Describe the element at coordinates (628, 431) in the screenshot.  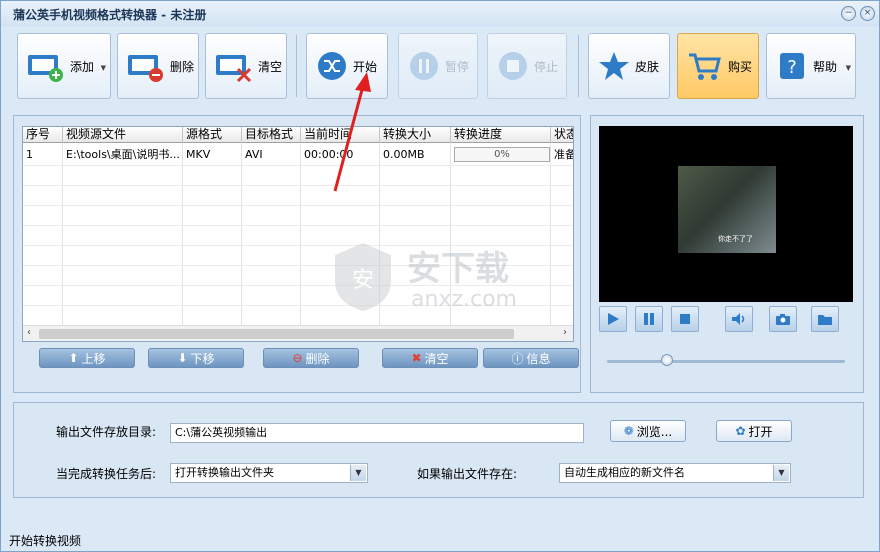
I see `browse-icon: ❁` at that location.